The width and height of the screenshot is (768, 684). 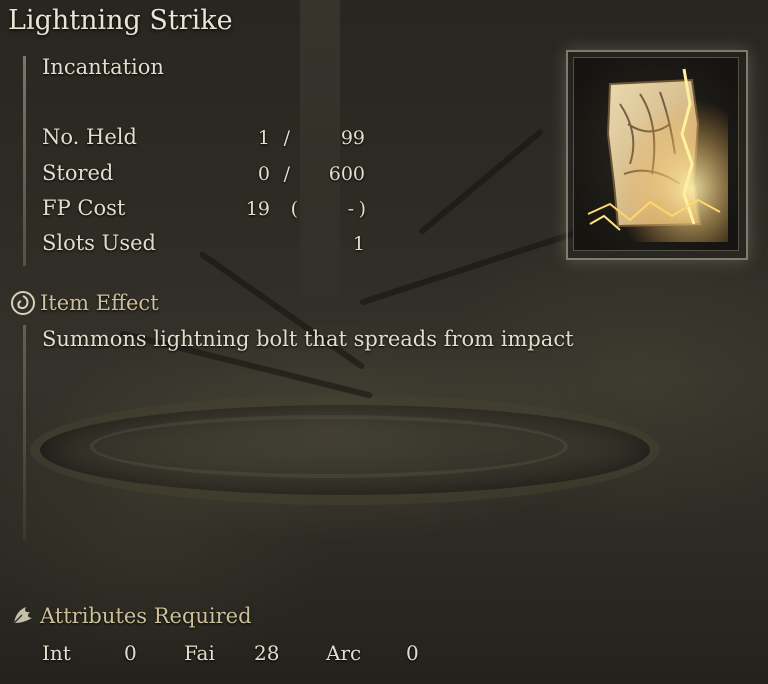 I want to click on effect-swirl-icon, so click(x=23, y=303).